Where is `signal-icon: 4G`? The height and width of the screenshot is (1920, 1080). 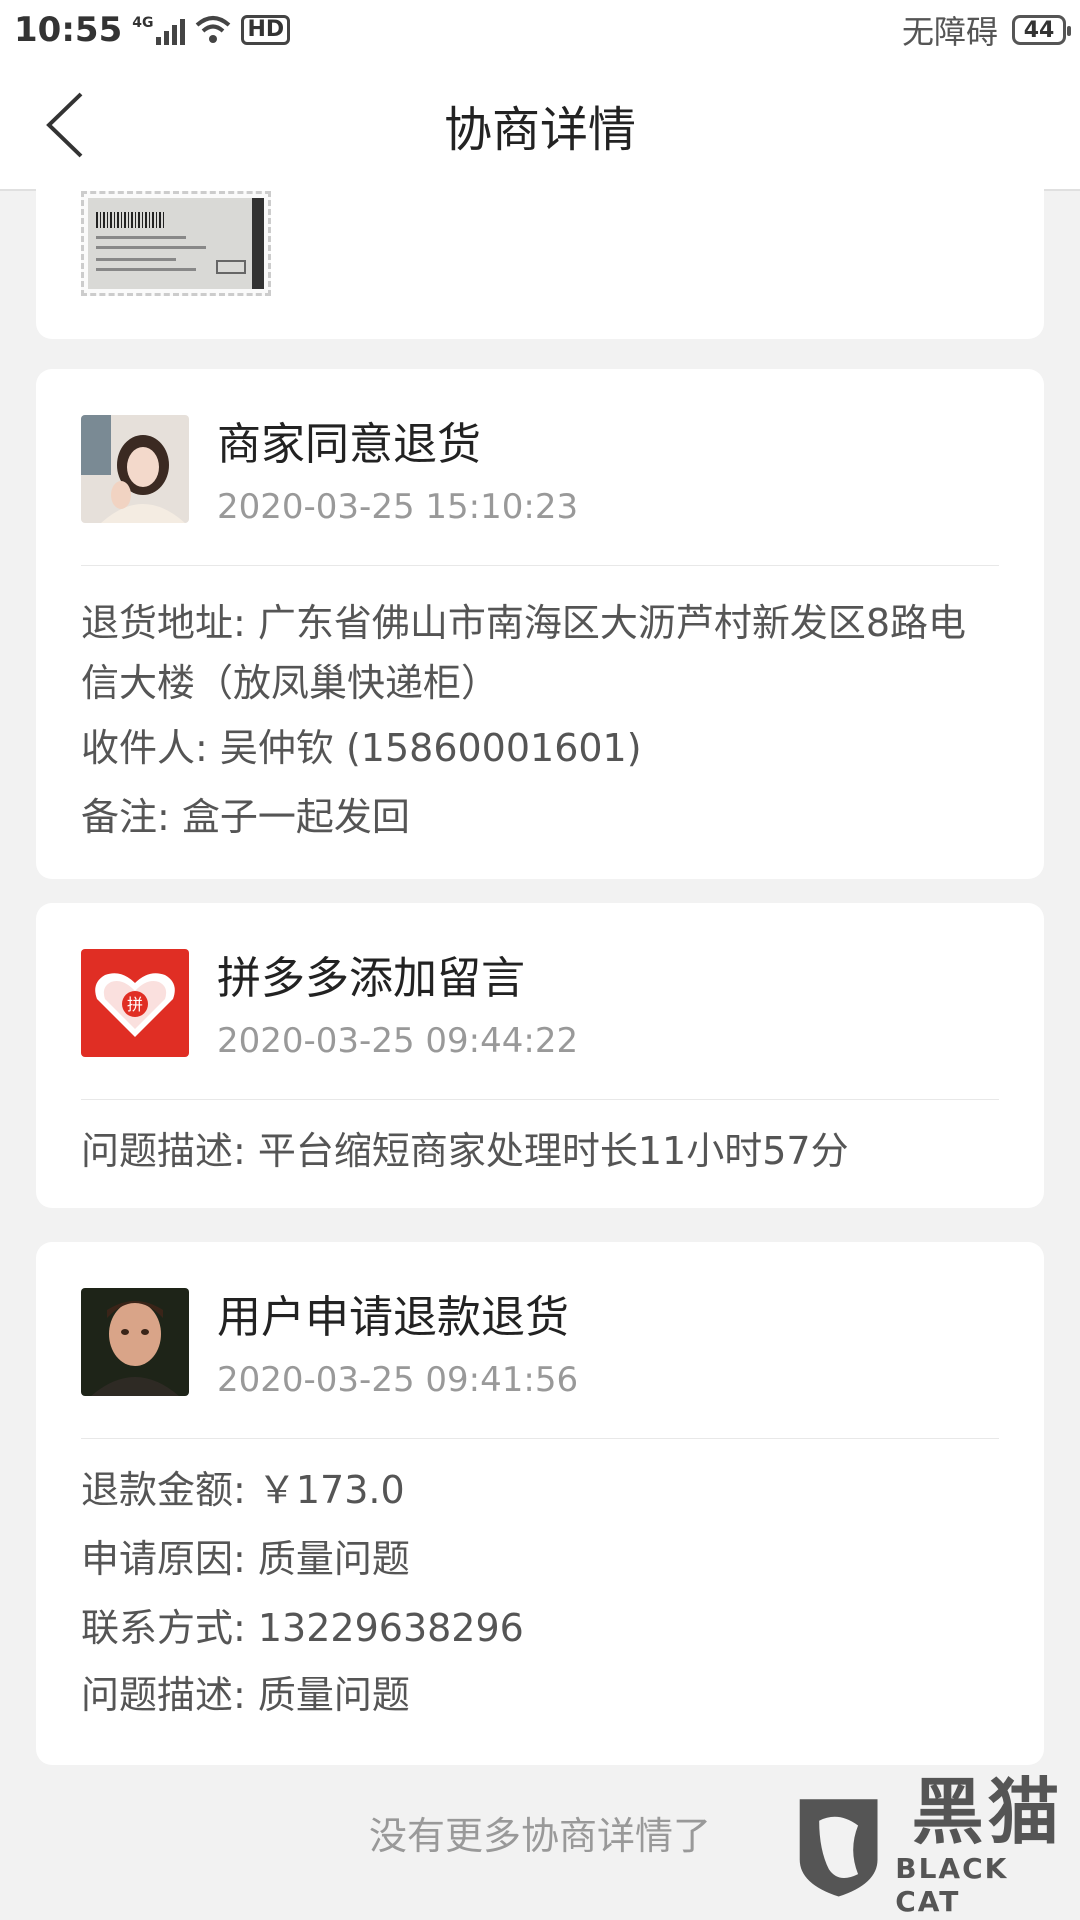
signal-icon: 4G is located at coordinates (159, 30).